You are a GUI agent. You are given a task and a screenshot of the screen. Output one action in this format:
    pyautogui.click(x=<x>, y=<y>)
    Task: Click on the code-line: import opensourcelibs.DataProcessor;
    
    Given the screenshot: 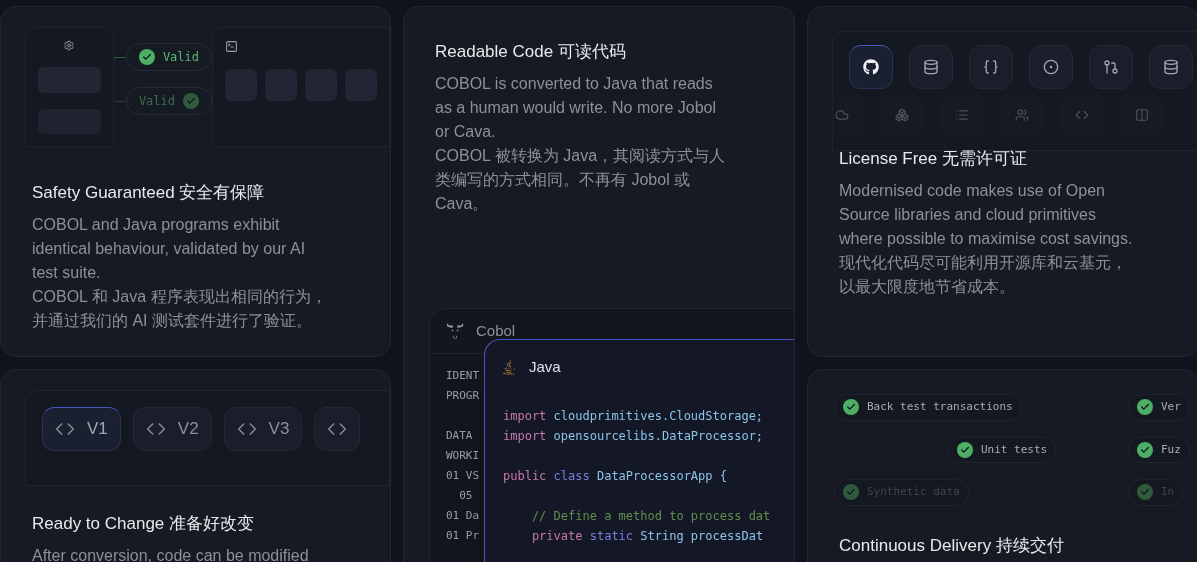 What is the action you would take?
    pyautogui.click(x=633, y=436)
    